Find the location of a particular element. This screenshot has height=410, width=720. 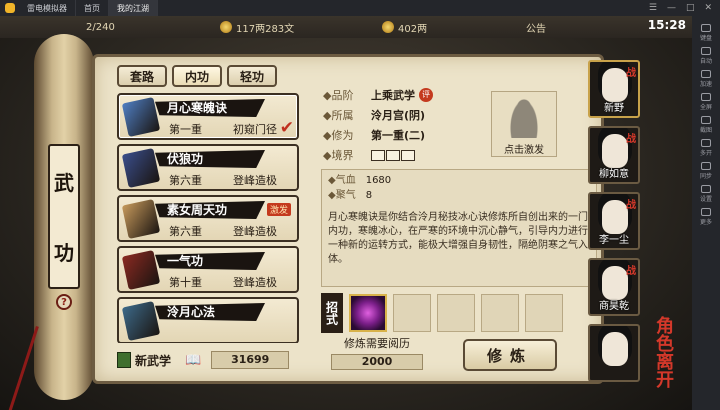

skill-item: 一气功 第十重 登峰造极 is located at coordinates (208, 269).